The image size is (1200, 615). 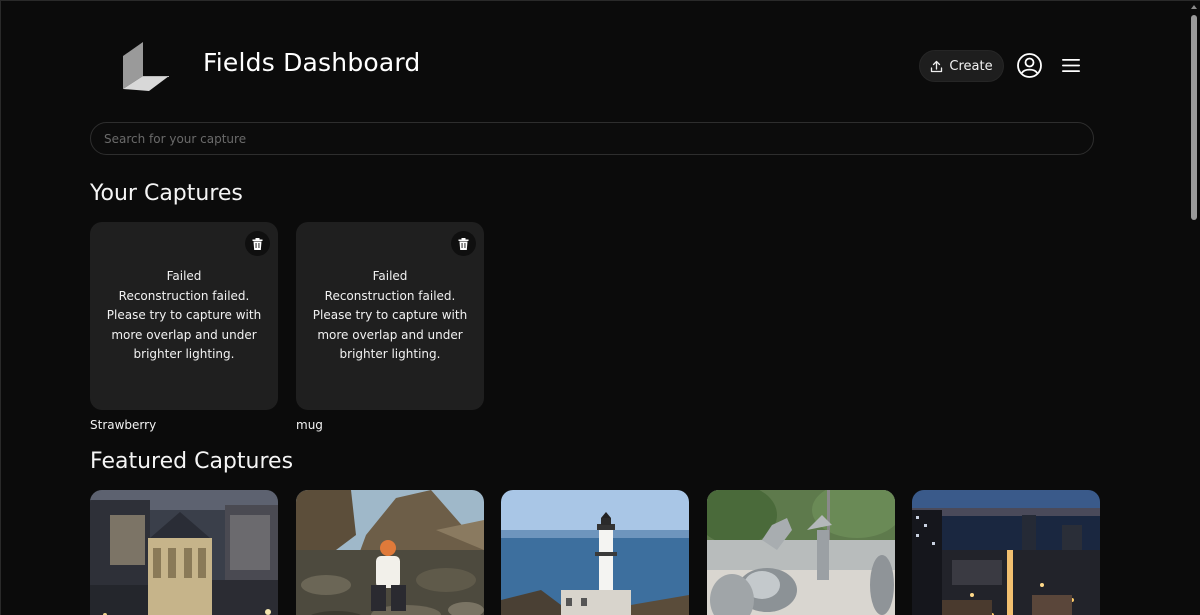 What do you see at coordinates (309, 425) in the screenshot?
I see `capture-name: mug` at bounding box center [309, 425].